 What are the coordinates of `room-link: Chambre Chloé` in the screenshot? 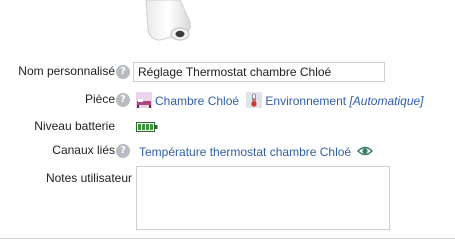 It's located at (197, 101).